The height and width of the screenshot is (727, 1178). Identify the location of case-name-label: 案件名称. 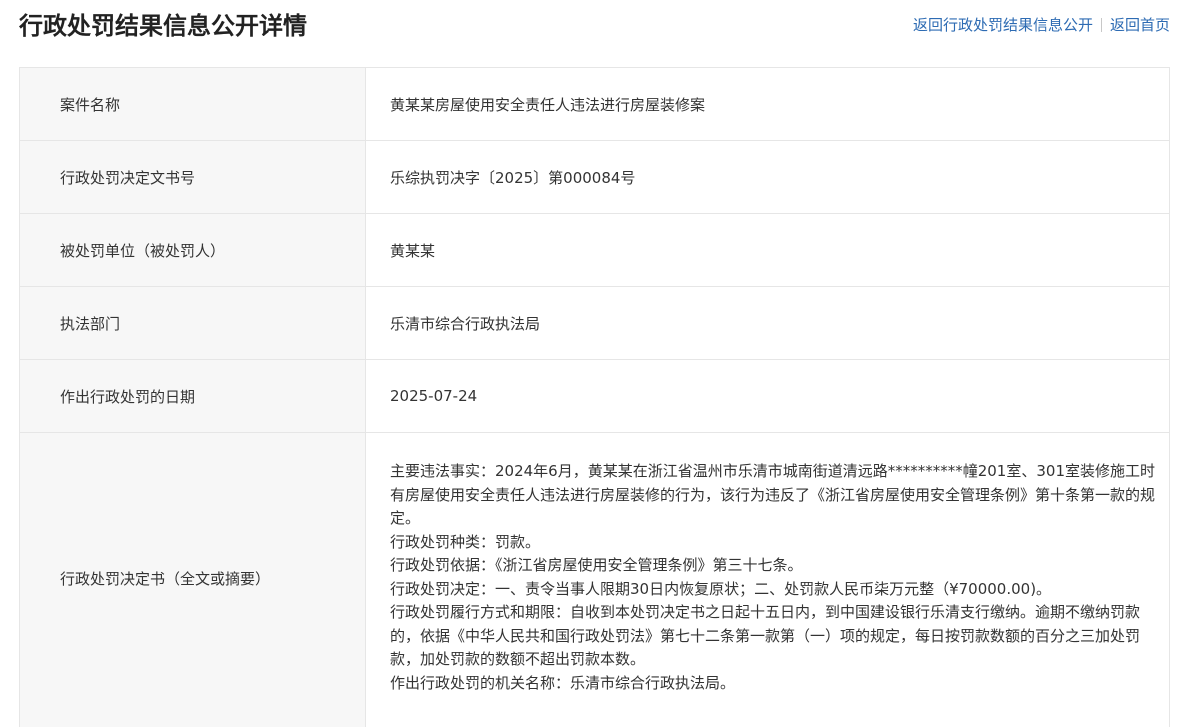
(193, 104).